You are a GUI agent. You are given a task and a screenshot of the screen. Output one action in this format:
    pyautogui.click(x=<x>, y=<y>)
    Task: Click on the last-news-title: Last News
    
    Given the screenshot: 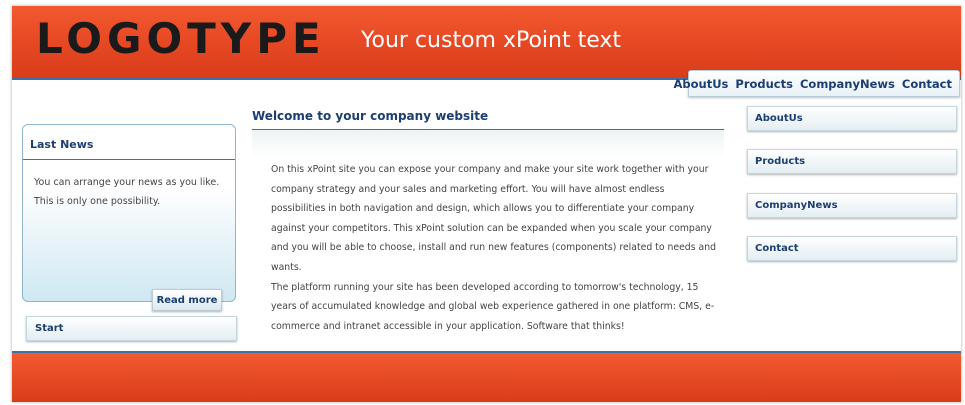 What is the action you would take?
    pyautogui.click(x=62, y=144)
    